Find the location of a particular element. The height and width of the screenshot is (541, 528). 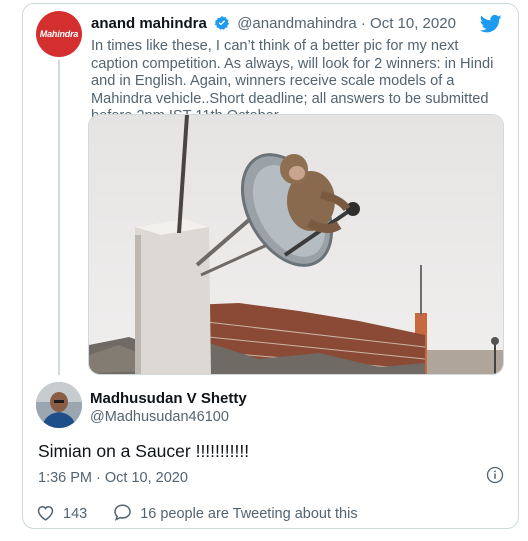

like-button: 143 is located at coordinates (61, 514).